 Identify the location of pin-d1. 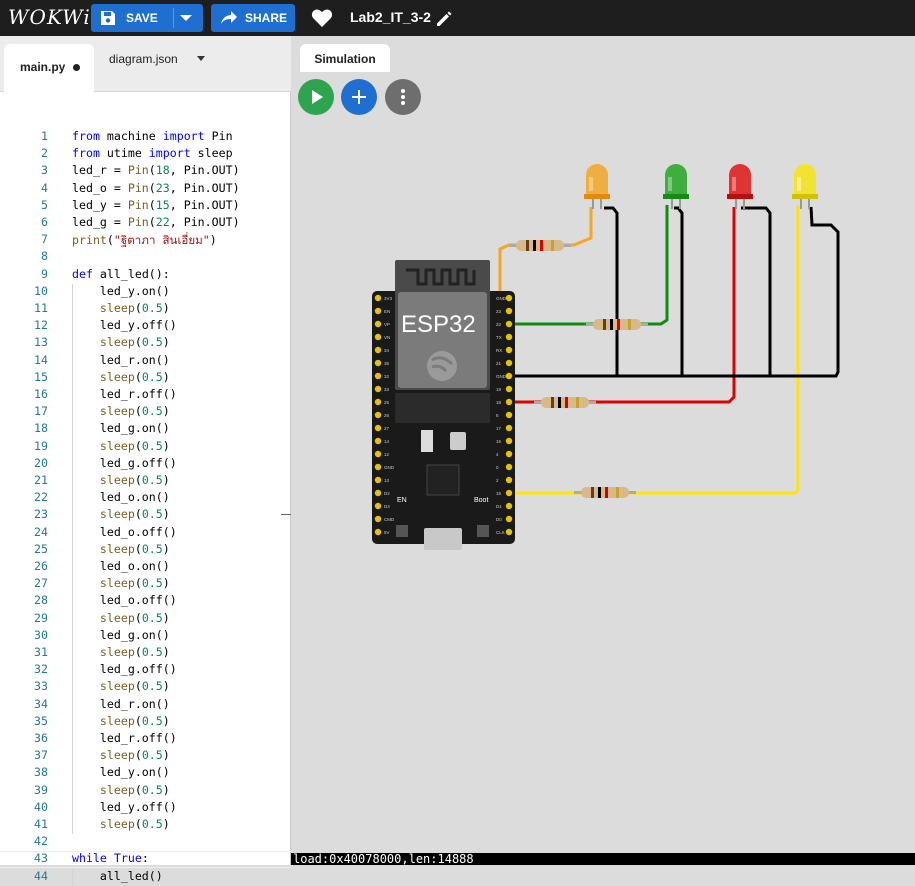
(509, 506).